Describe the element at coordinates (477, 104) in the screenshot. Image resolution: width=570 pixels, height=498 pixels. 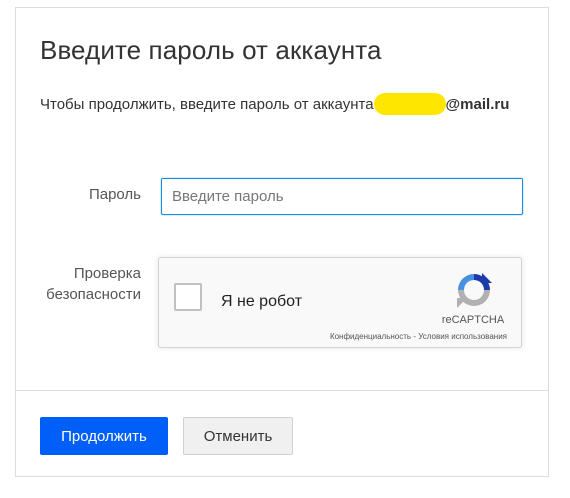
I see `subtitle-email-domain: @mail.ru` at that location.